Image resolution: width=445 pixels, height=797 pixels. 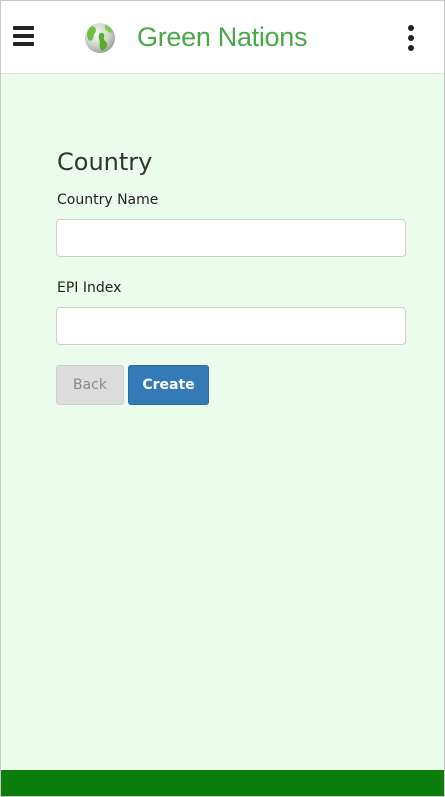 What do you see at coordinates (222, 783) in the screenshot?
I see `footer-bar` at bounding box center [222, 783].